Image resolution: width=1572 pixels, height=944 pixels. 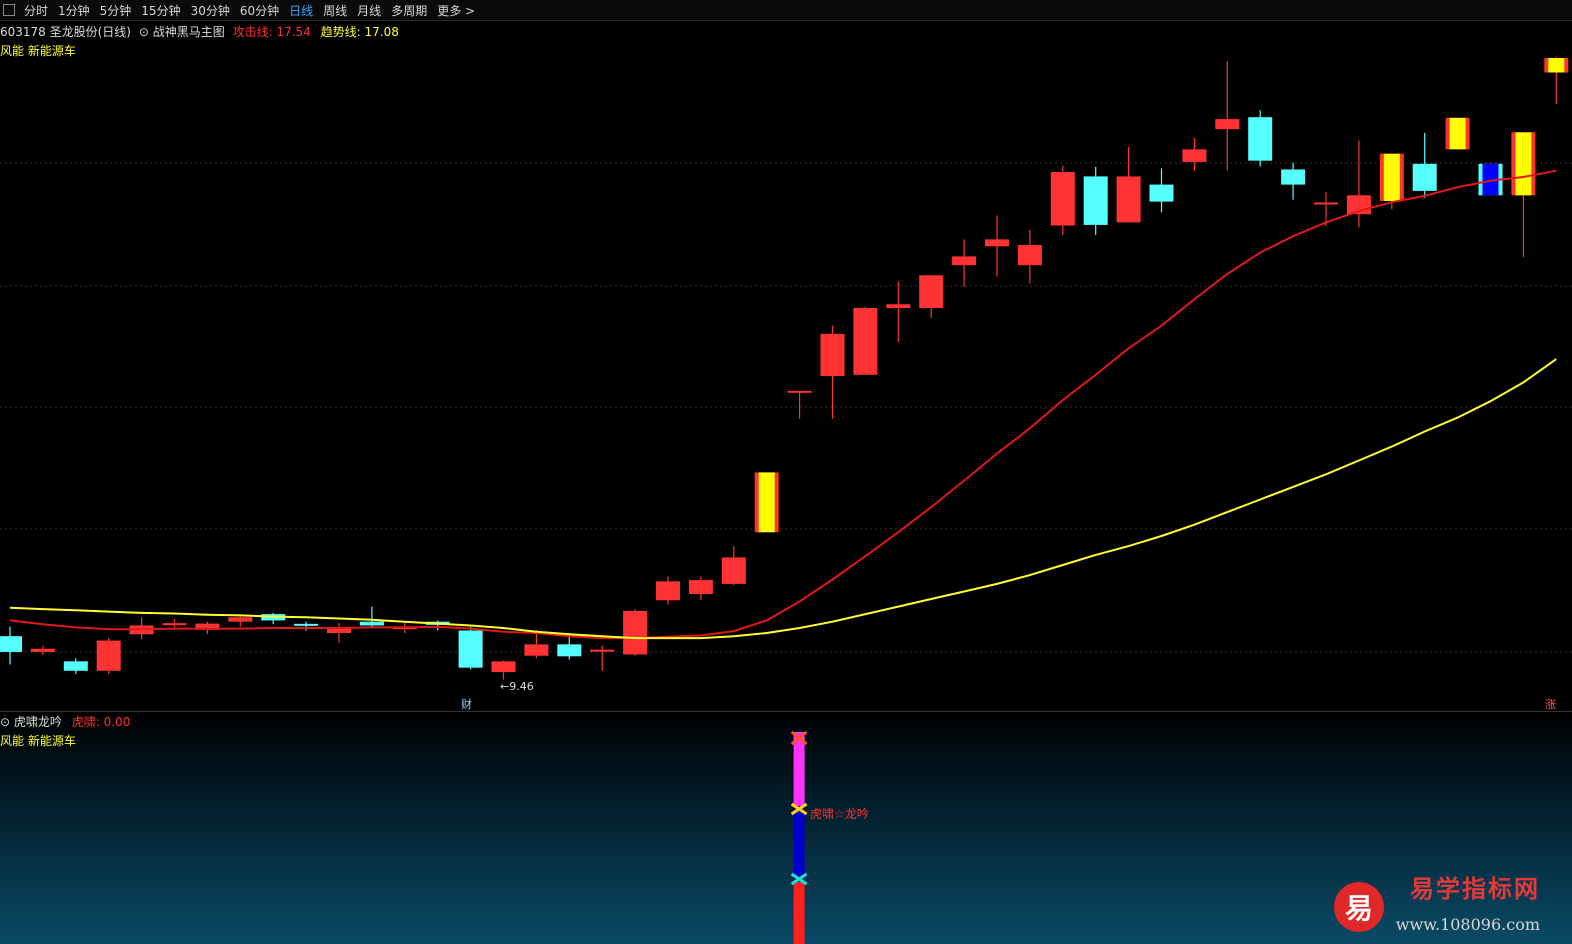 What do you see at coordinates (38, 741) in the screenshot?
I see `sub-concepts: 风能 新能源车` at bounding box center [38, 741].